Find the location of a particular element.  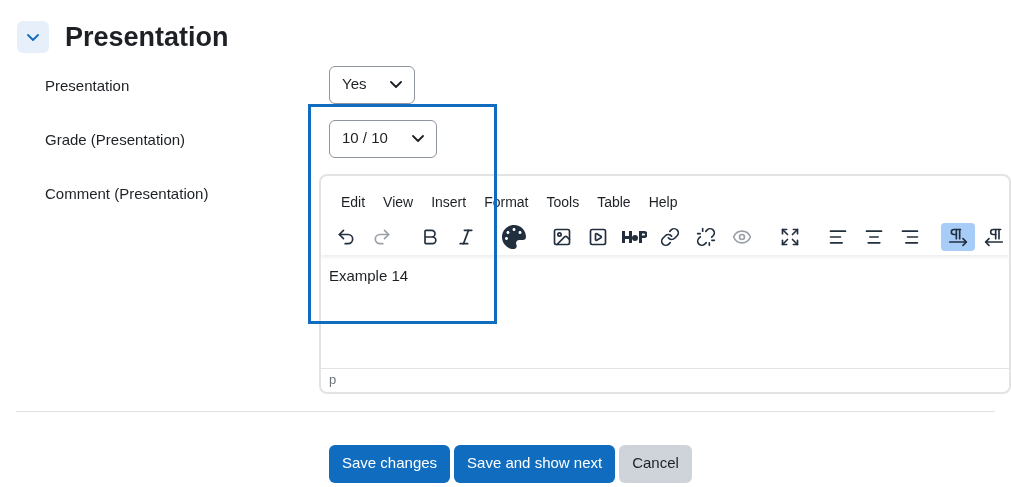

menu-item: View is located at coordinates (398, 202).